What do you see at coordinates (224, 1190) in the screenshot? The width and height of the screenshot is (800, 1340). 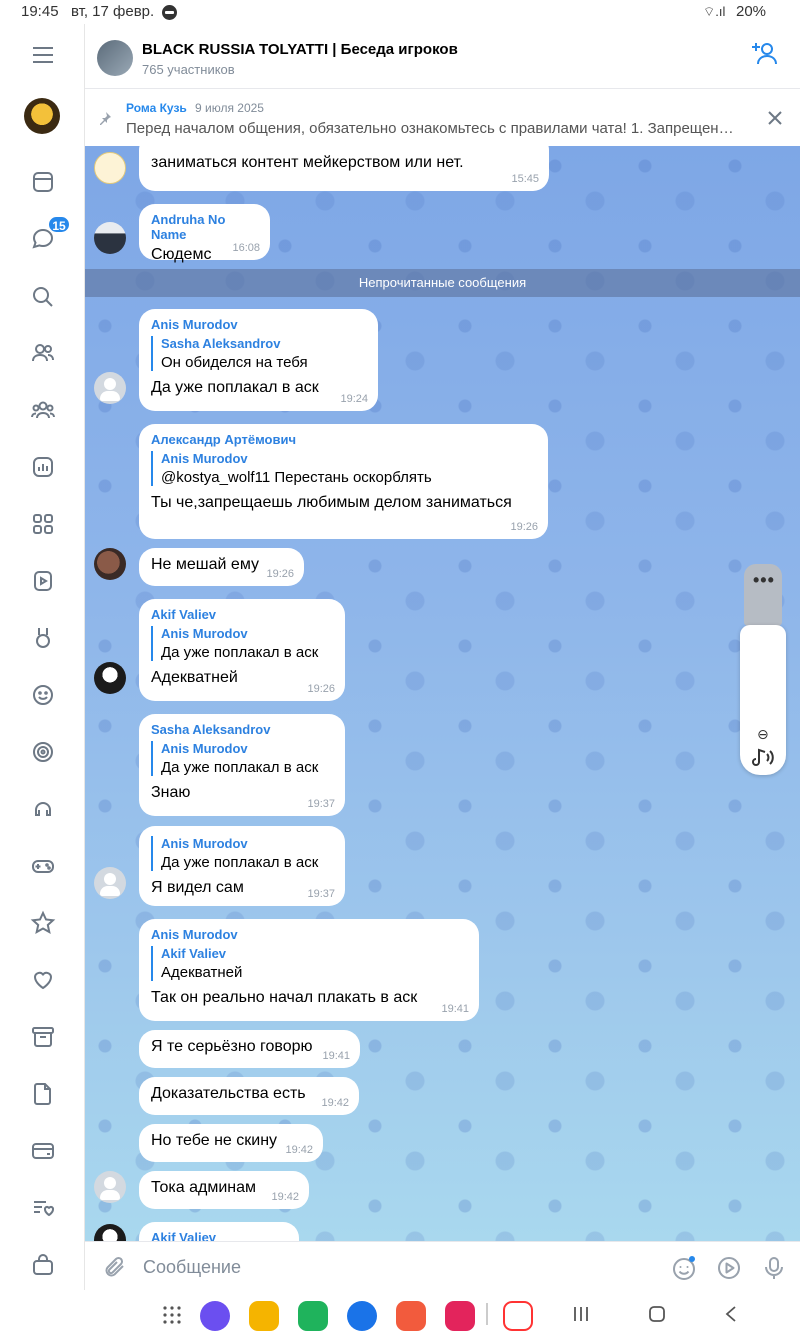 I see `message-bubble: Тока админам 19:42` at bounding box center [224, 1190].